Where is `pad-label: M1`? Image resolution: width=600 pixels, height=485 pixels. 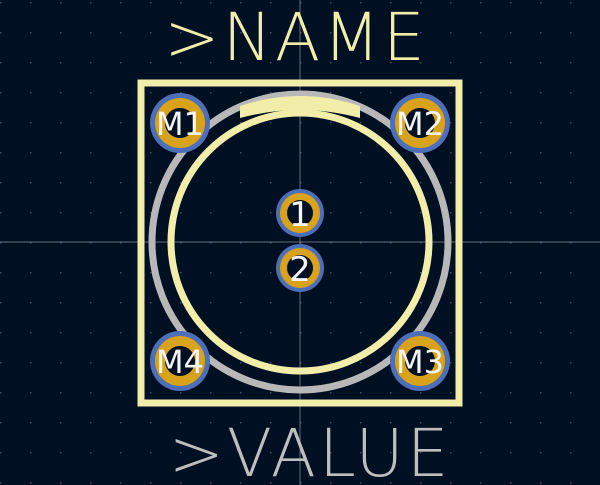
pad-label: M1 is located at coordinates (180, 124).